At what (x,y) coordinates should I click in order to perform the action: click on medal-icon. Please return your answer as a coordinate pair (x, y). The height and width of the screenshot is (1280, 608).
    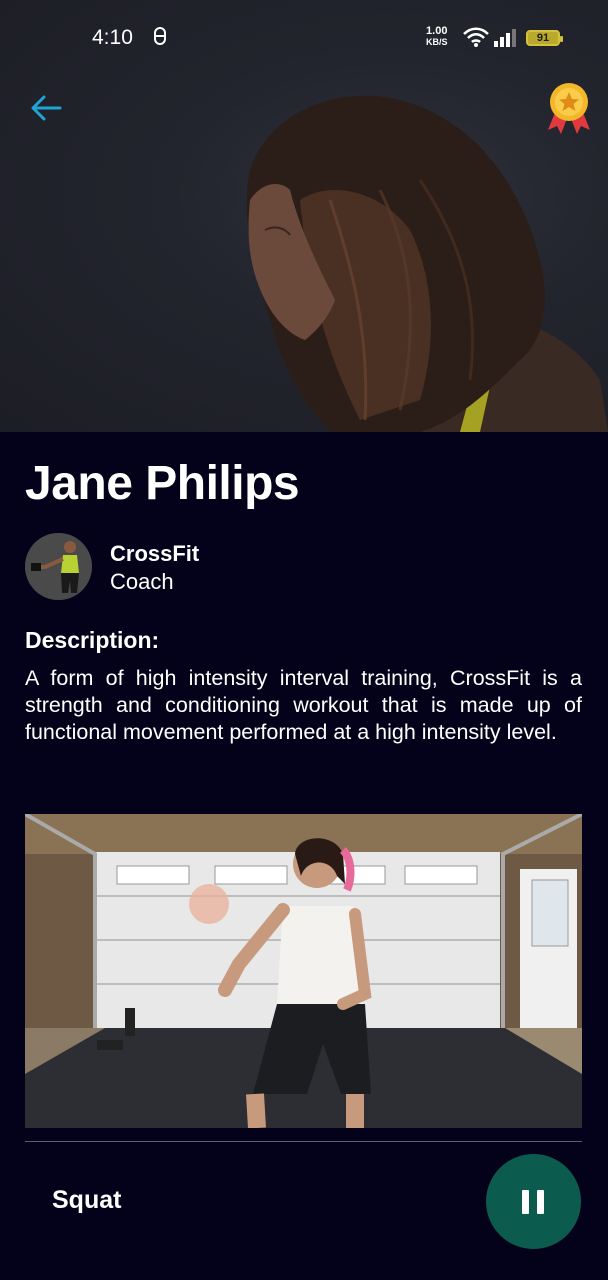
    Looking at the image, I should click on (569, 108).